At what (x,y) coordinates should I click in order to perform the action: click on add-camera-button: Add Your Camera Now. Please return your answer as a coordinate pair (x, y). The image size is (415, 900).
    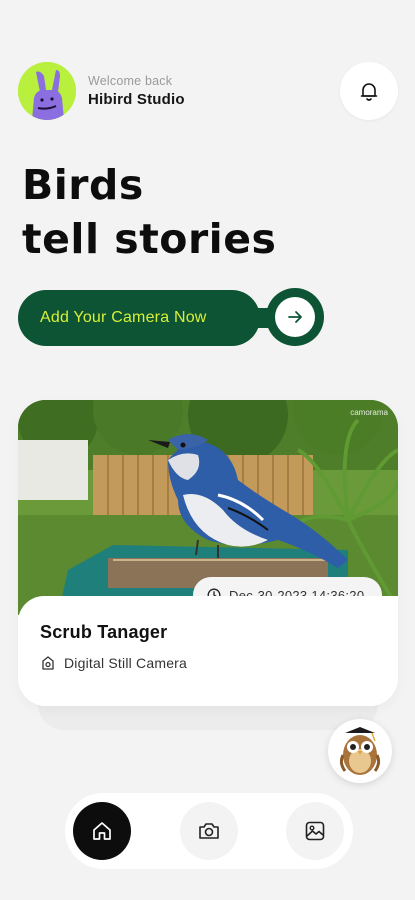
    Looking at the image, I should click on (139, 318).